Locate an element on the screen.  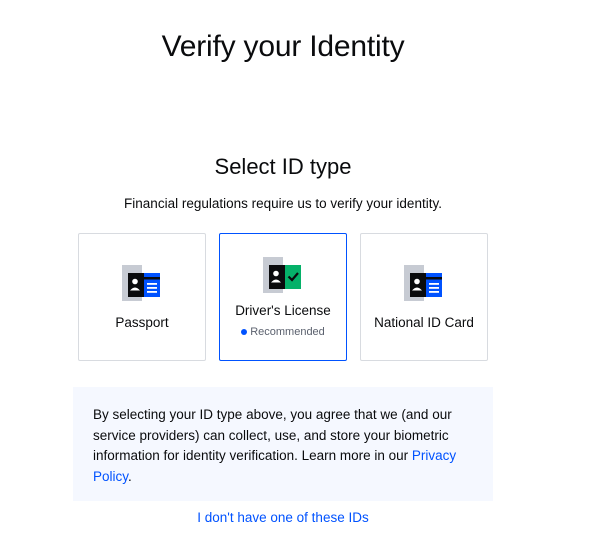
drivers-license-icon is located at coordinates (282, 274).